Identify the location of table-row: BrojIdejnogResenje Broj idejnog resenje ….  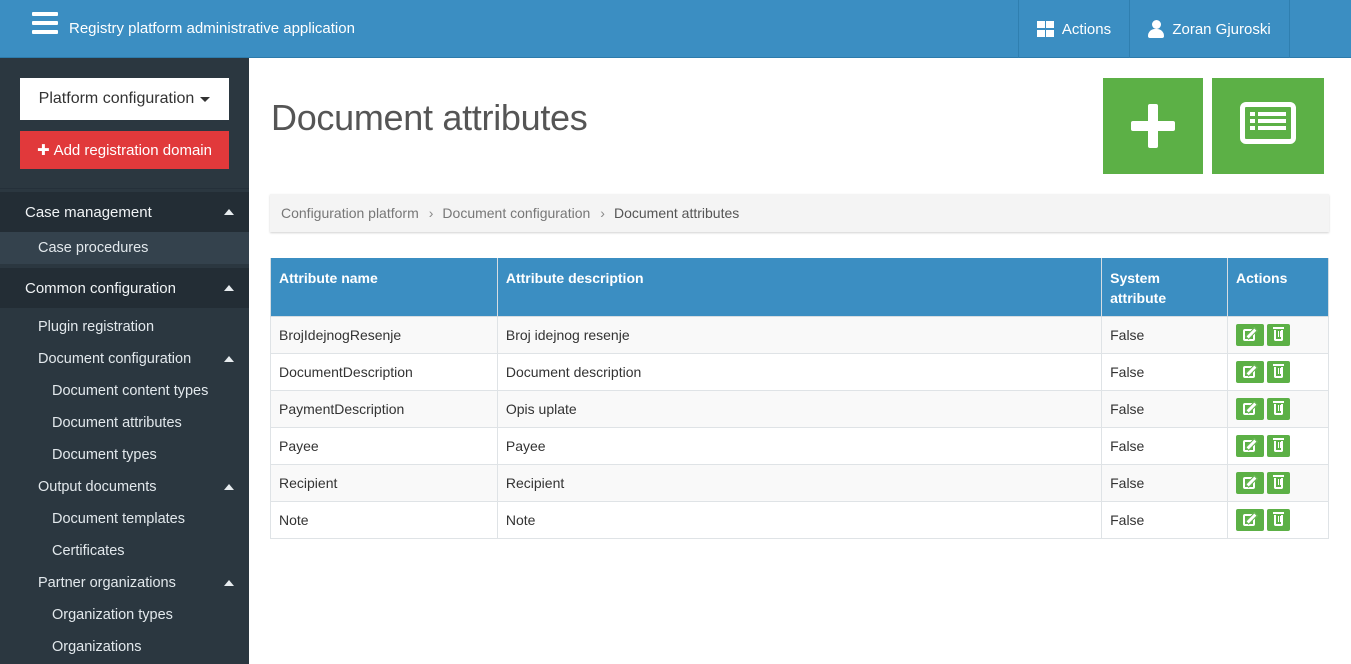
(799, 335).